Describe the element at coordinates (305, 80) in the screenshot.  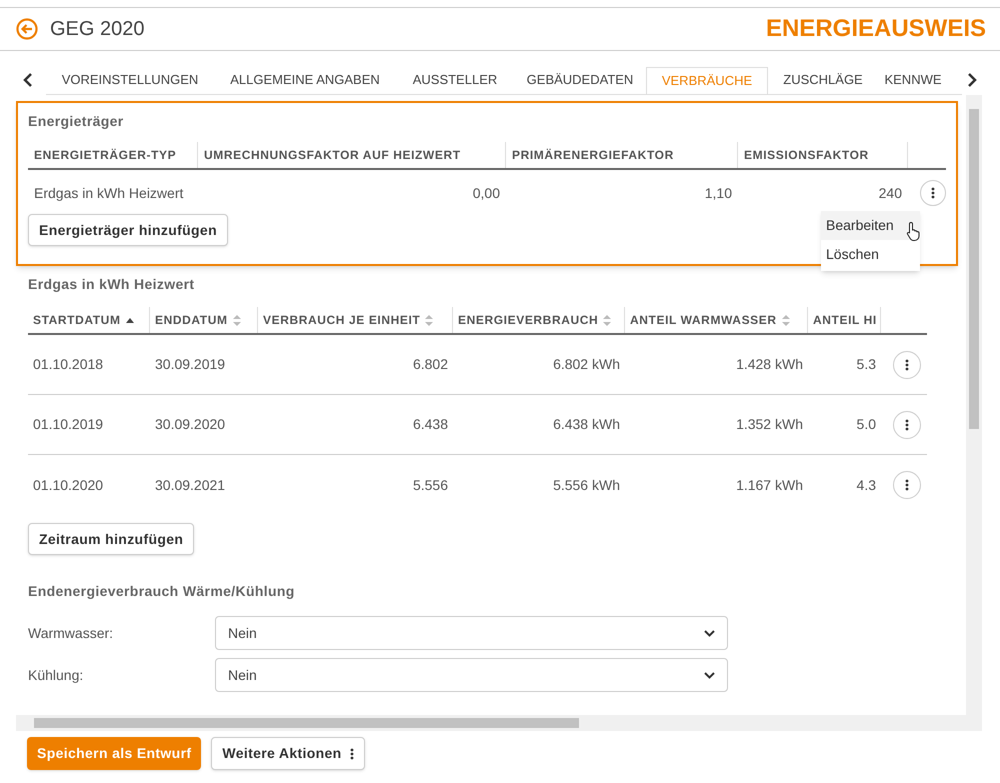
I see `tab: ALLGEMEINE ANGABEN` at that location.